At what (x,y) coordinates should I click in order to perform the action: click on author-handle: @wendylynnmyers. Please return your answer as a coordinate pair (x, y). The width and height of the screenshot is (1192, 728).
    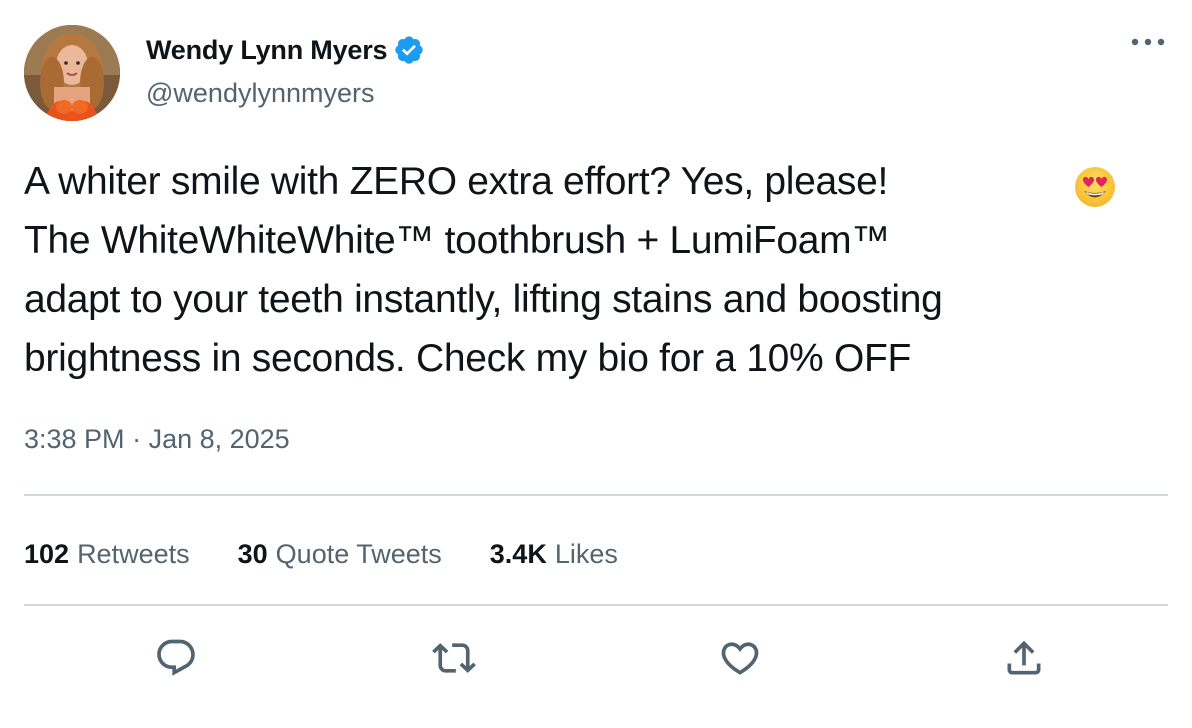
    Looking at the image, I should click on (260, 93).